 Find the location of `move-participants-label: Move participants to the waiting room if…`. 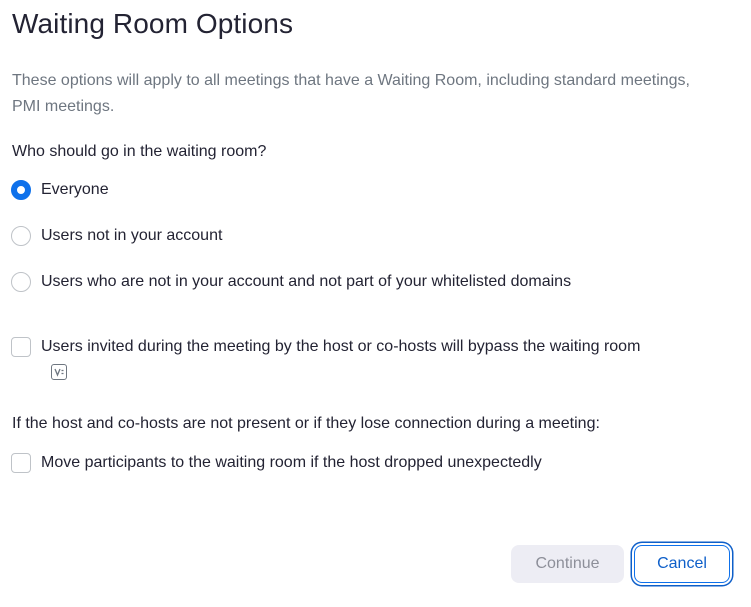

move-participants-label: Move participants to the waiting room if… is located at coordinates (291, 462).